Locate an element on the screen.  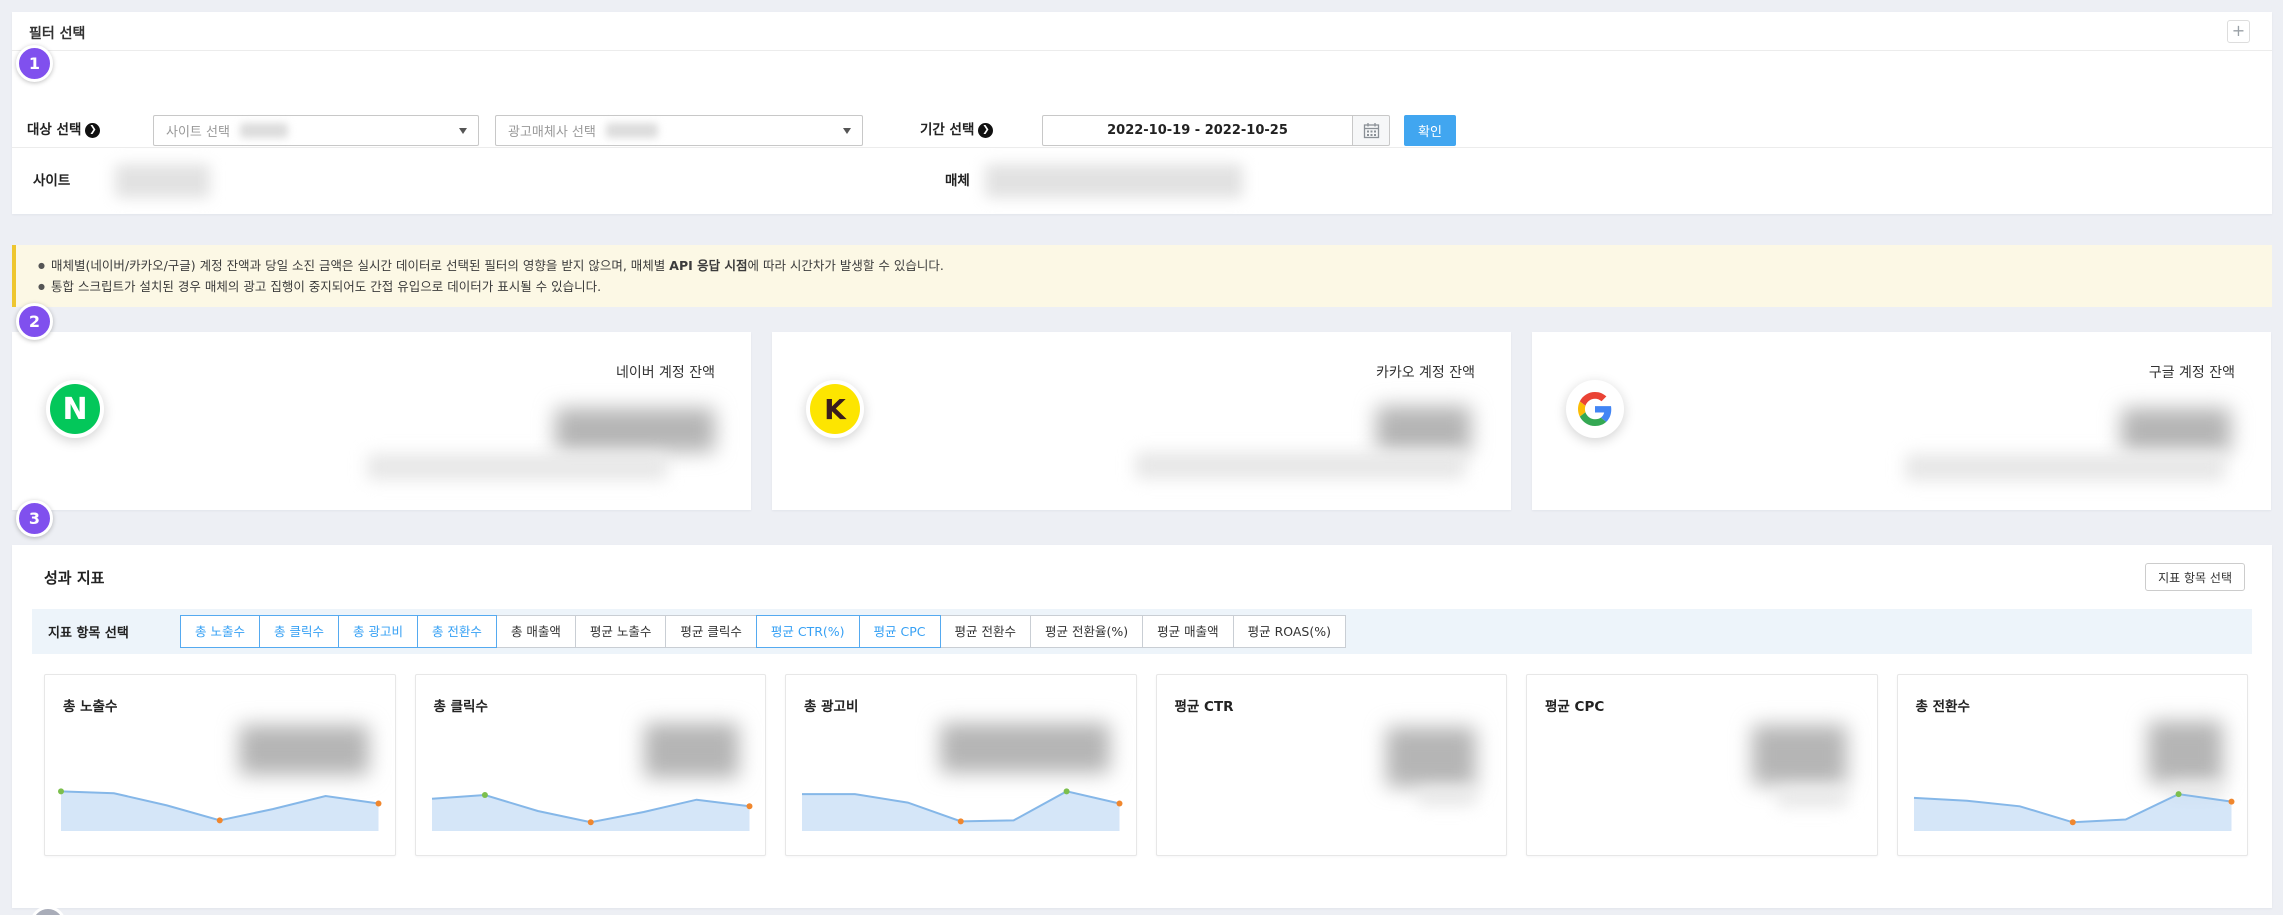
google-logo is located at coordinates (1595, 409).